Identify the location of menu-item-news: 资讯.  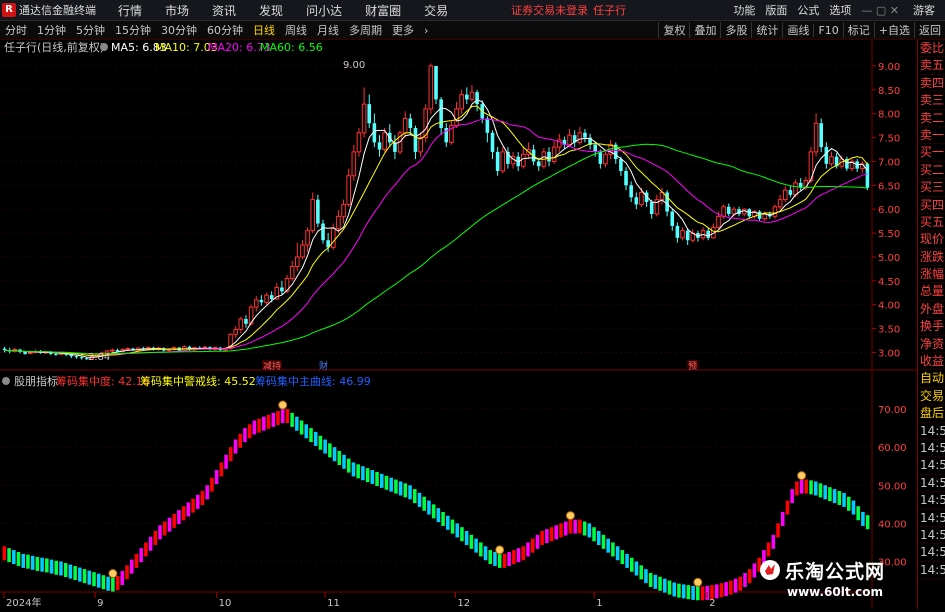
(224, 10).